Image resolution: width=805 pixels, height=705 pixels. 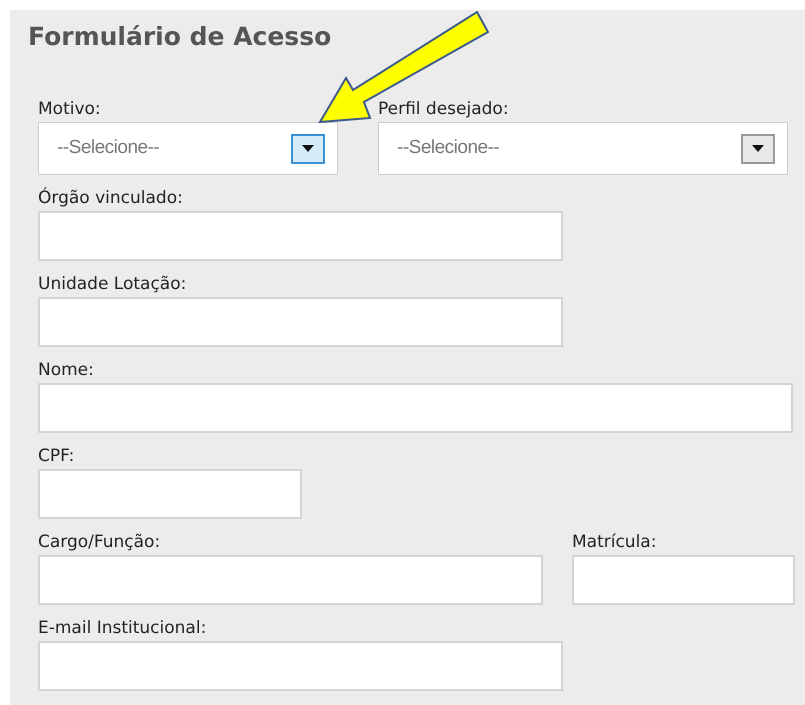 I want to click on field-label: Nome:, so click(x=66, y=370).